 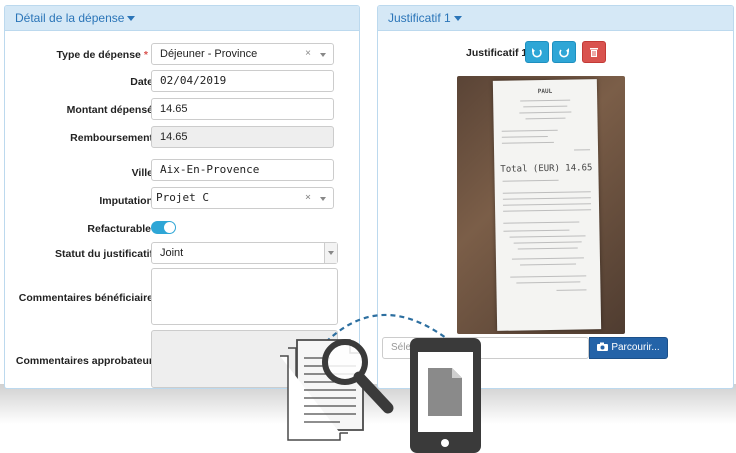 What do you see at coordinates (242, 198) in the screenshot?
I see `imputation-select: Projet C ×` at bounding box center [242, 198].